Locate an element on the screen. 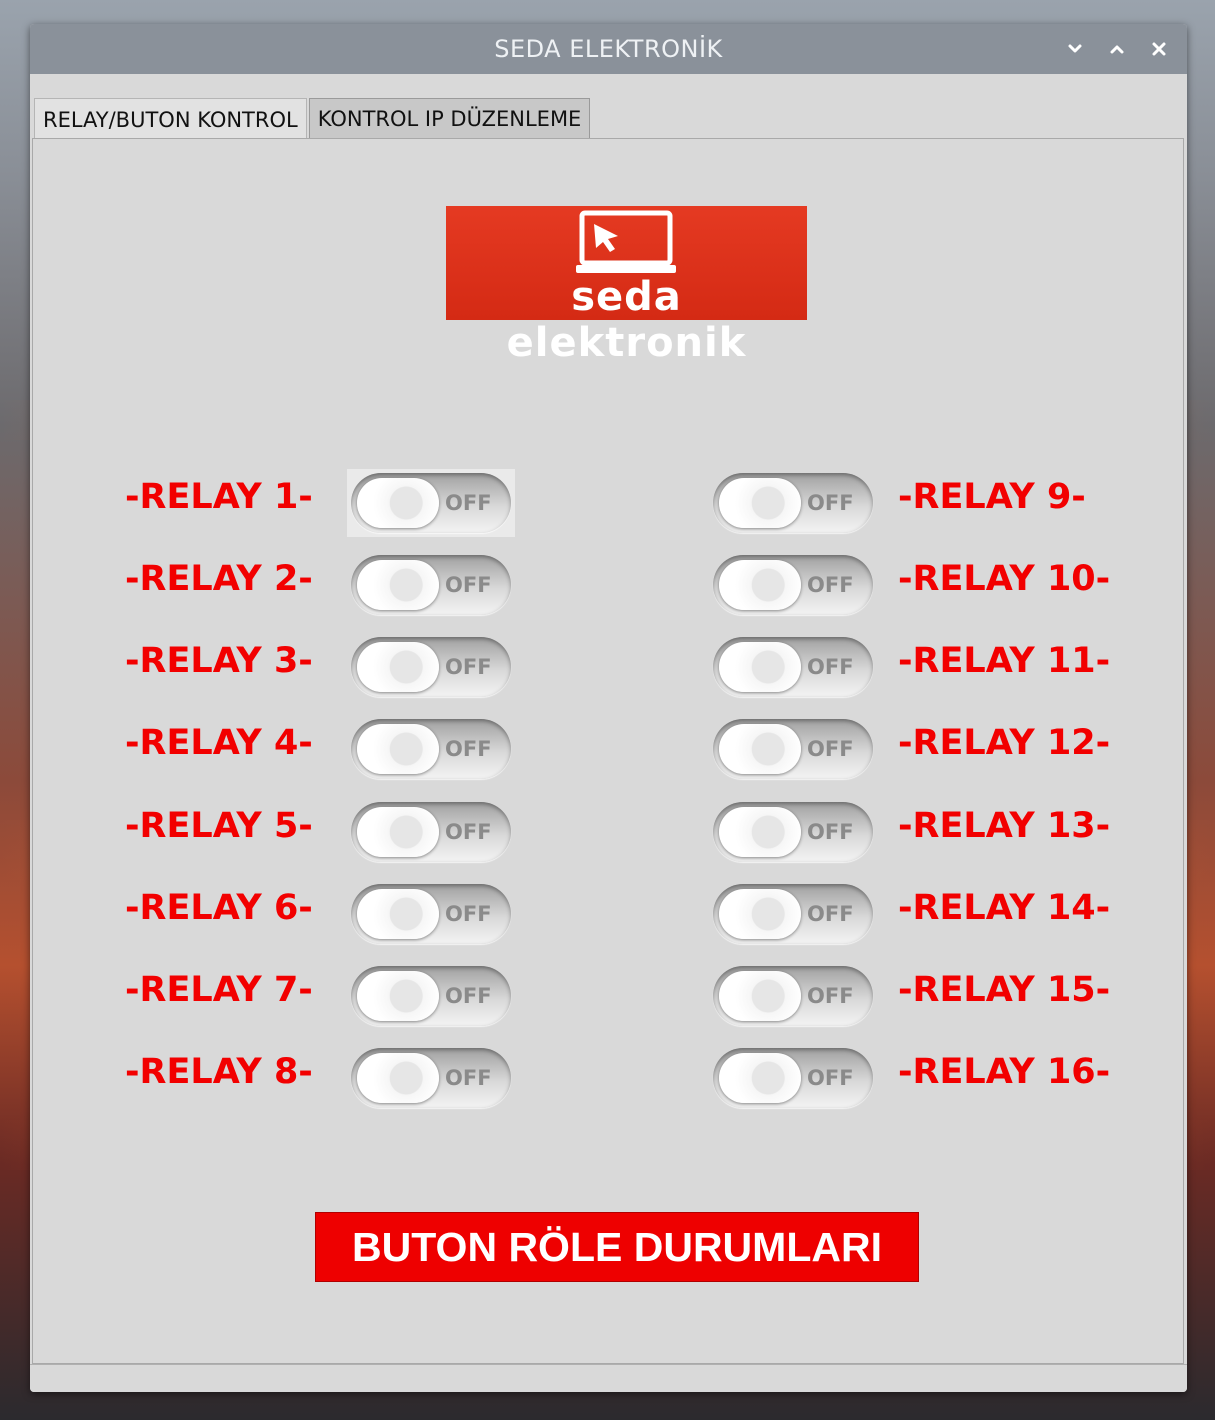  title-bar: SEDA ELEKTRONİK is located at coordinates (608, 49).